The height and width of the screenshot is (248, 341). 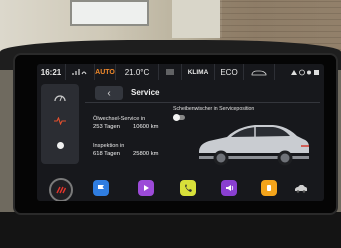 I want to click on toggle-knob, so click(x=176, y=117).